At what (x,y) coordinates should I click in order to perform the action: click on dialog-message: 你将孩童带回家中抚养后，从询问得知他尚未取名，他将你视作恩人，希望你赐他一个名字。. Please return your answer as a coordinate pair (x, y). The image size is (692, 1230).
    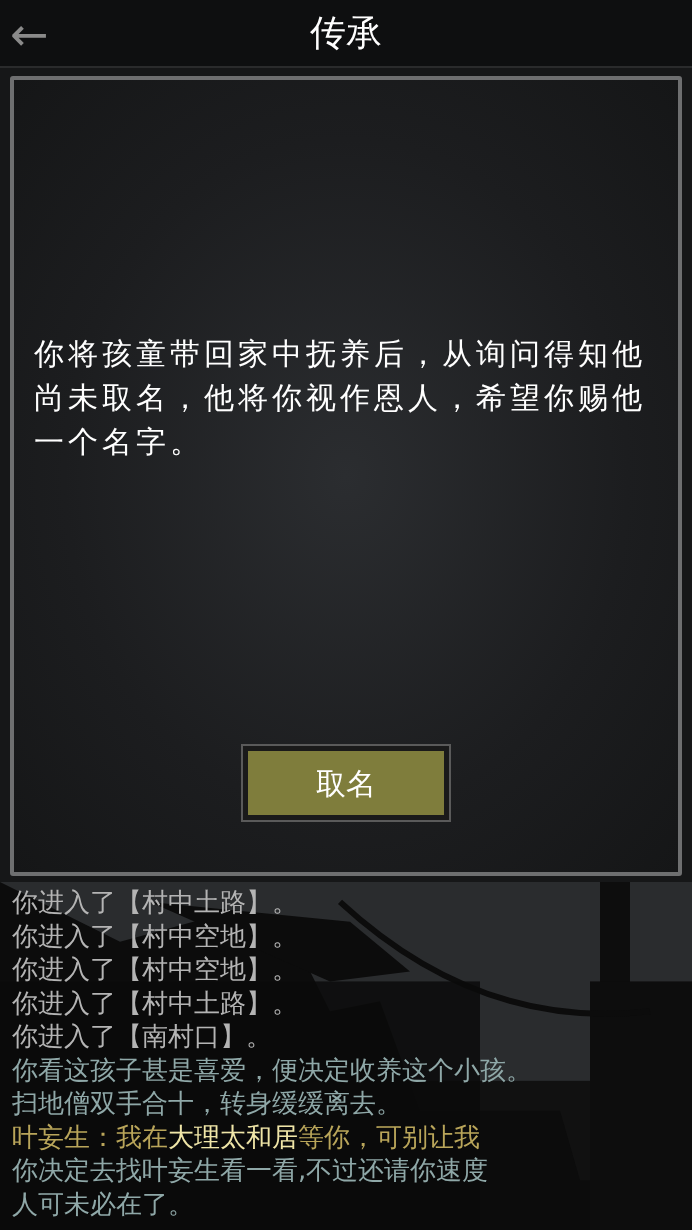
    Looking at the image, I should click on (340, 398).